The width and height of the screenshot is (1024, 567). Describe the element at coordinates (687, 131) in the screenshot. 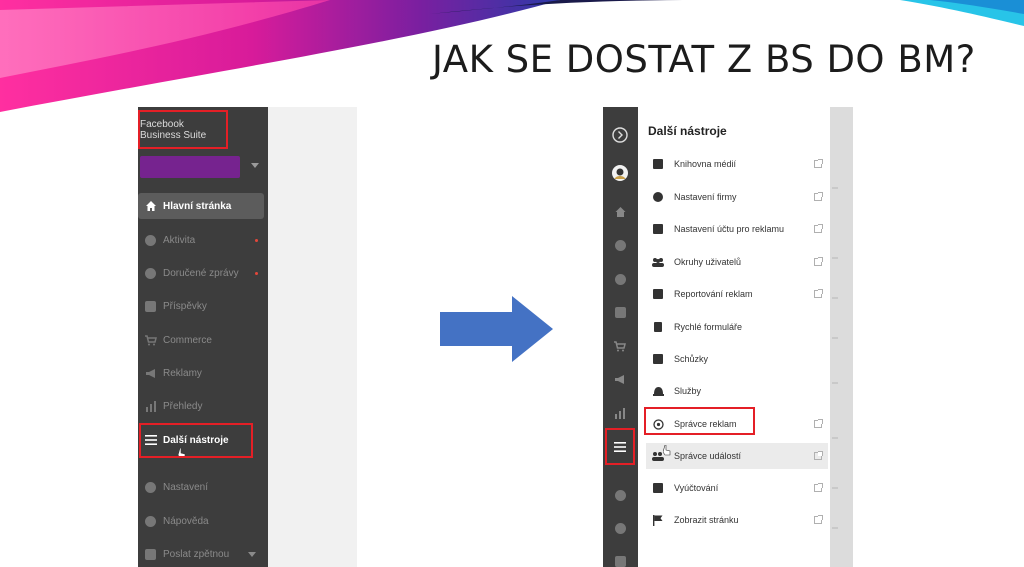

I see `panel-title: Další nástroje` at that location.